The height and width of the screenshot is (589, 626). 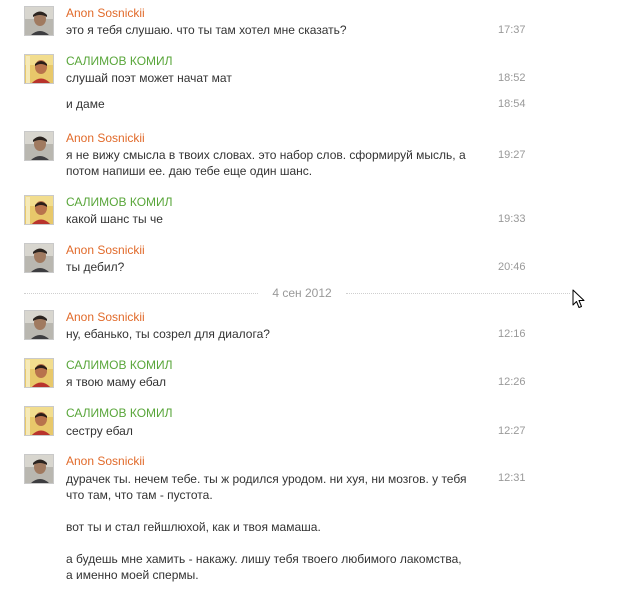 I want to click on message-time: 18:54, so click(x=512, y=104).